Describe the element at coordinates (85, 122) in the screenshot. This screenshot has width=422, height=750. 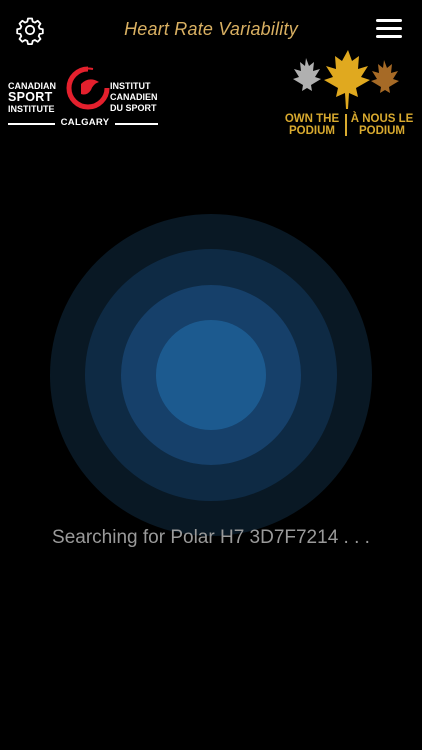
I see `csi-city: CALGARY` at that location.